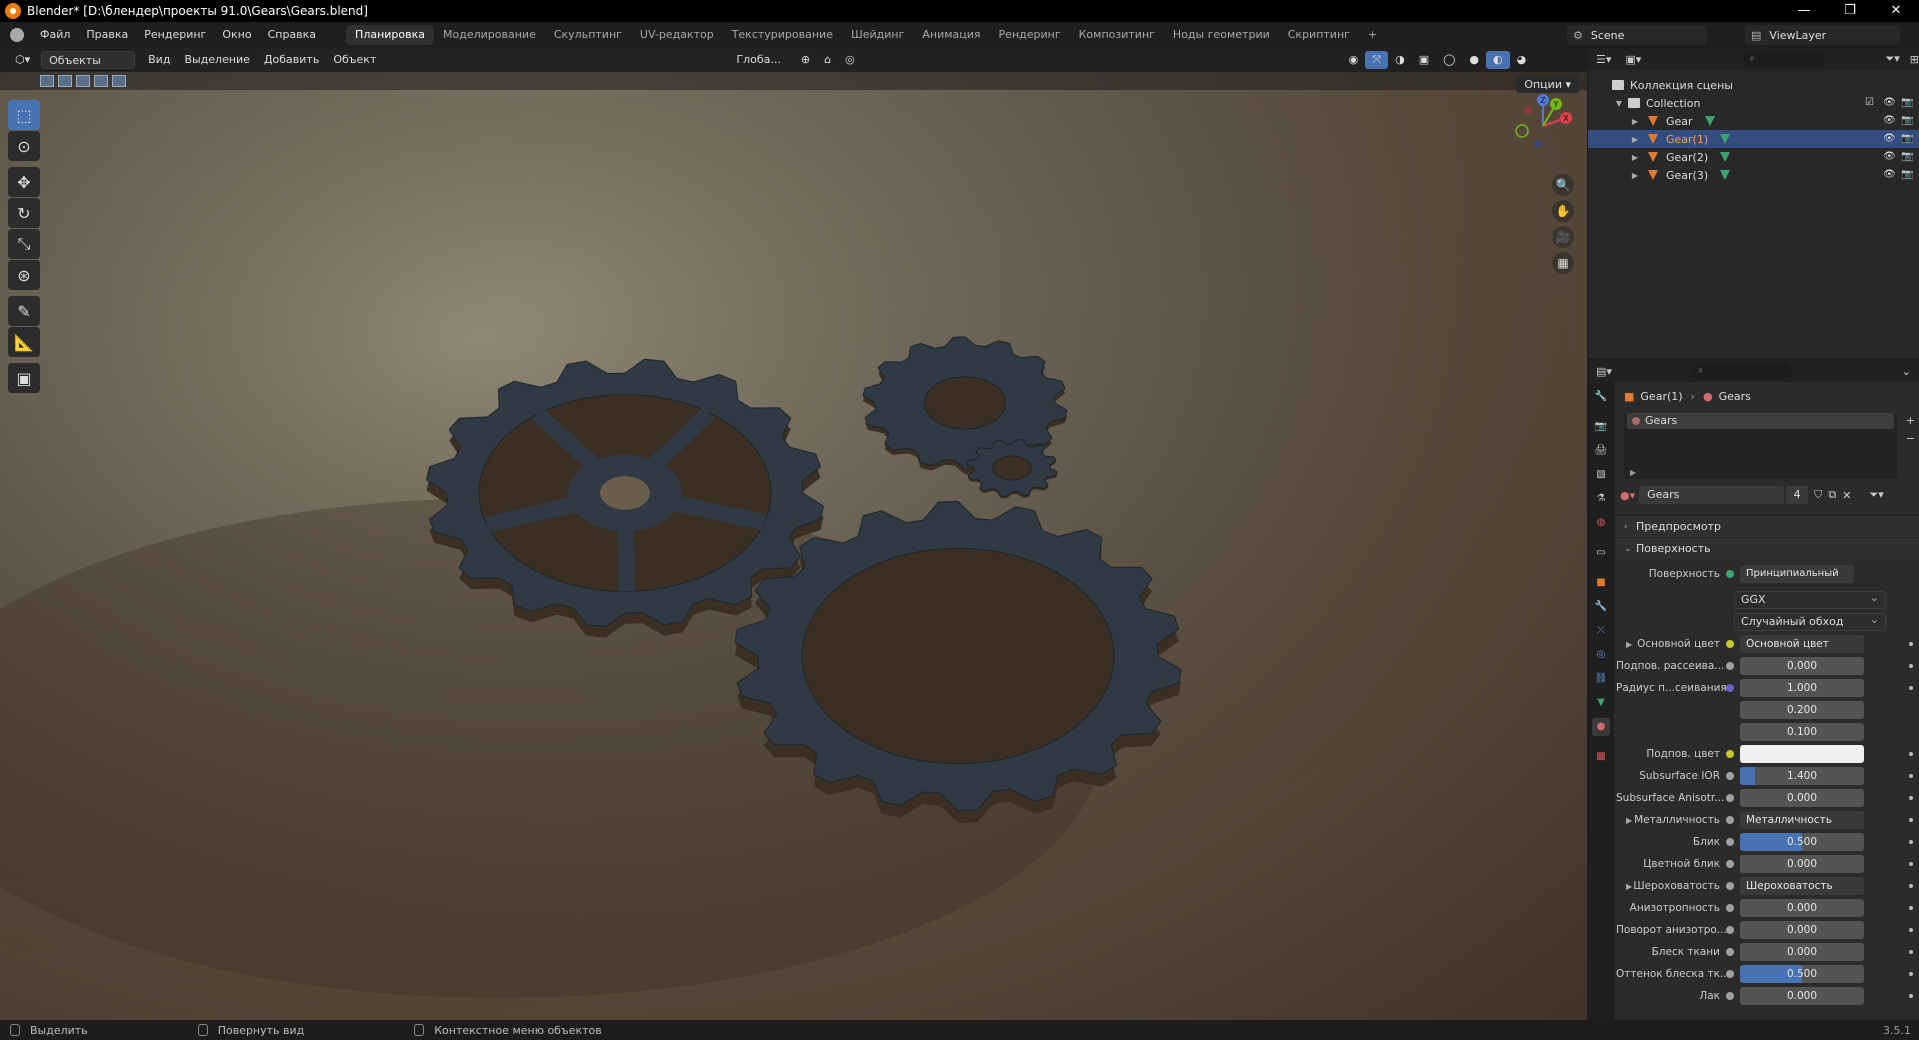 The width and height of the screenshot is (1919, 1040). Describe the element at coordinates (1563, 211) in the screenshot. I see `pan-hand-icon: ✋` at that location.